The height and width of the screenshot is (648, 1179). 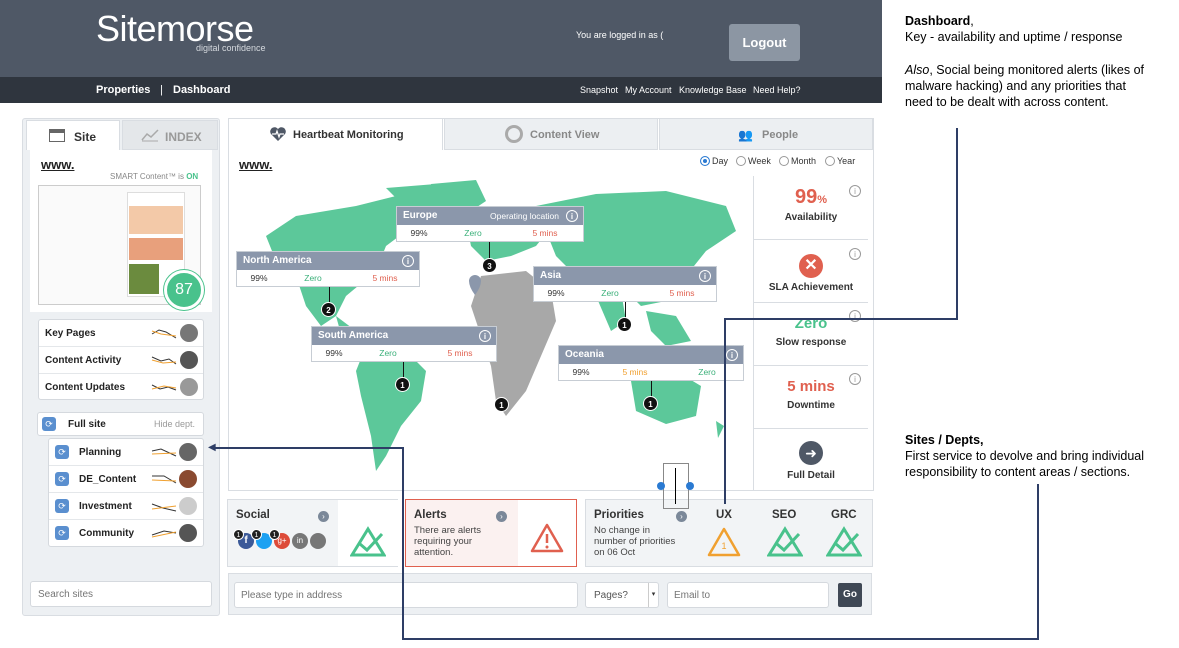 What do you see at coordinates (489, 265) in the screenshot?
I see `map-pin-europe: 3` at bounding box center [489, 265].